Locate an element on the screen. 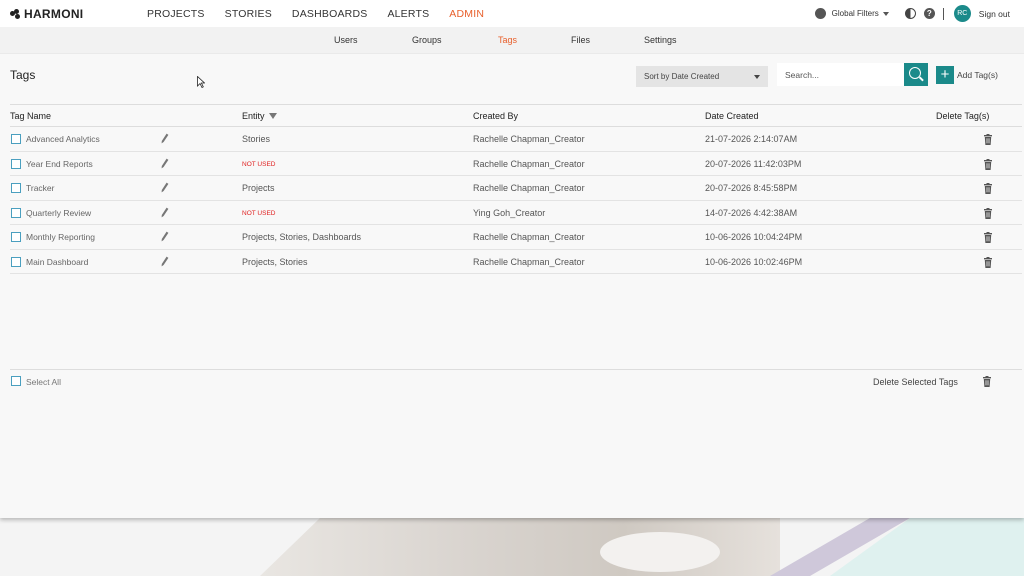 The width and height of the screenshot is (1024, 576). date-created: 10-06-2026 10:04:24PM is located at coordinates (754, 237).